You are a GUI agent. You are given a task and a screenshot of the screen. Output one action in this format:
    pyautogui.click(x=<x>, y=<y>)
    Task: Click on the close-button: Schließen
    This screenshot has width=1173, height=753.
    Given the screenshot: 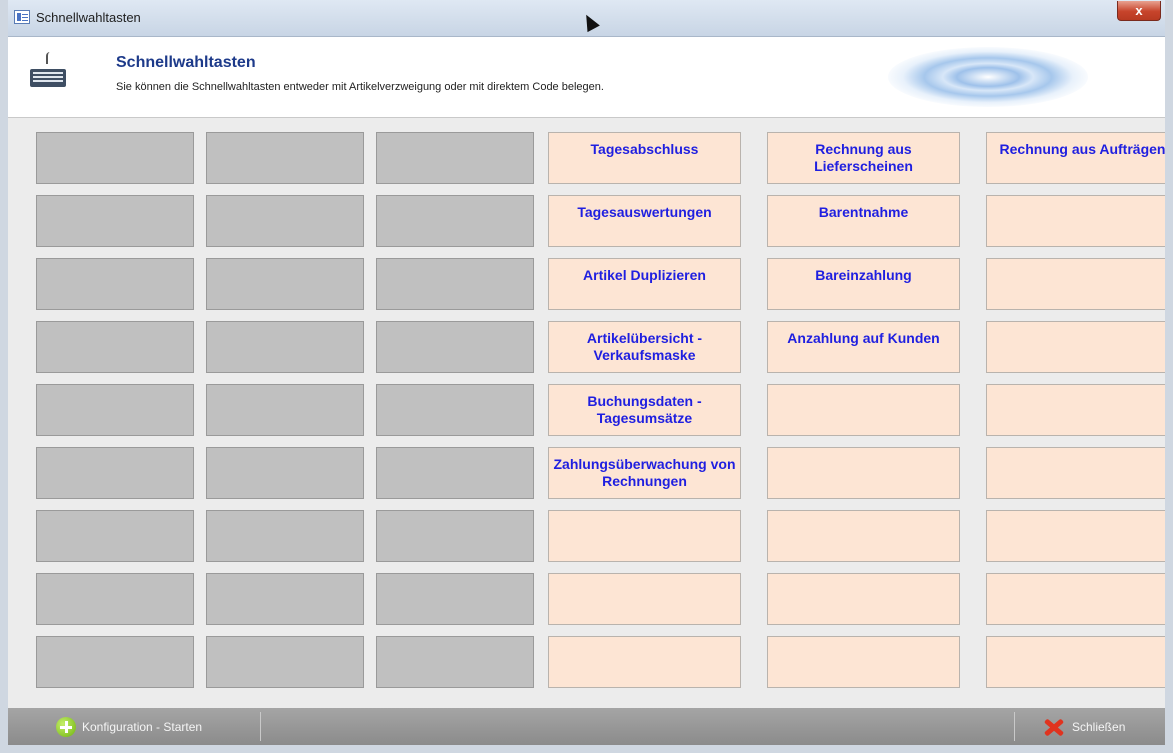 What is the action you would take?
    pyautogui.click(x=1083, y=727)
    